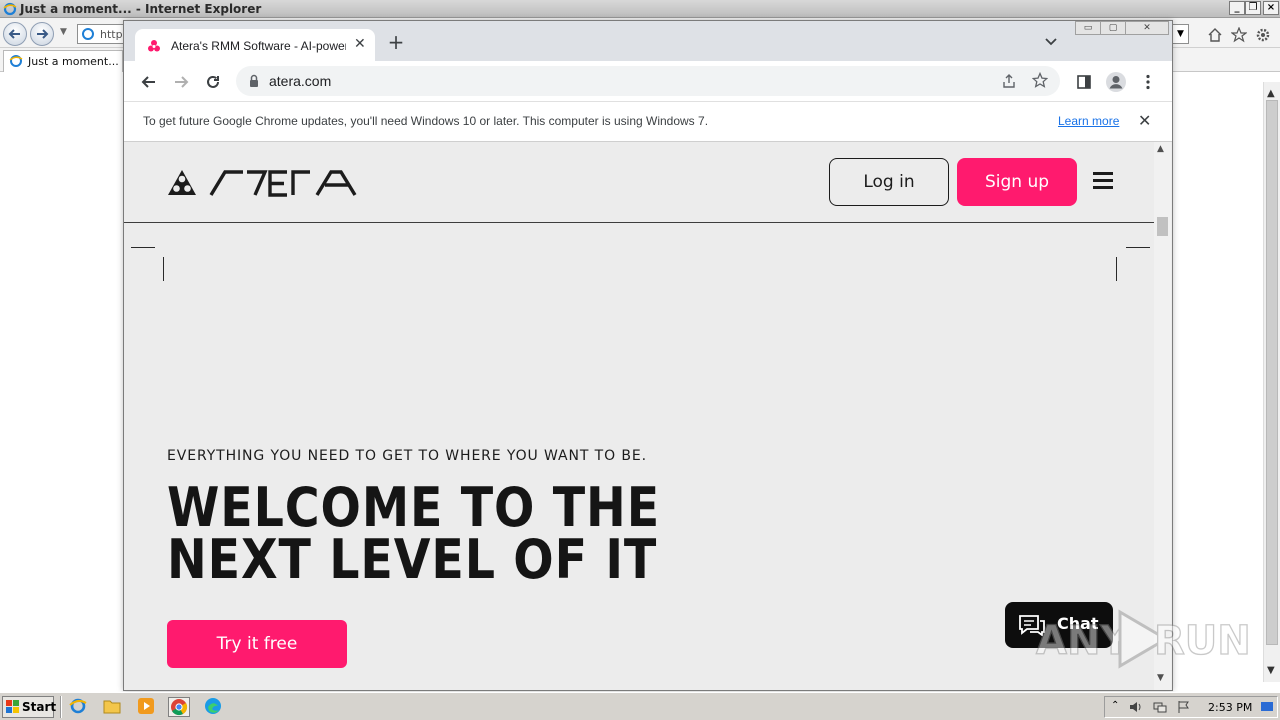 Image resolution: width=1280 pixels, height=720 pixels. I want to click on chrome-toolbar: atera.com, so click(648, 81).